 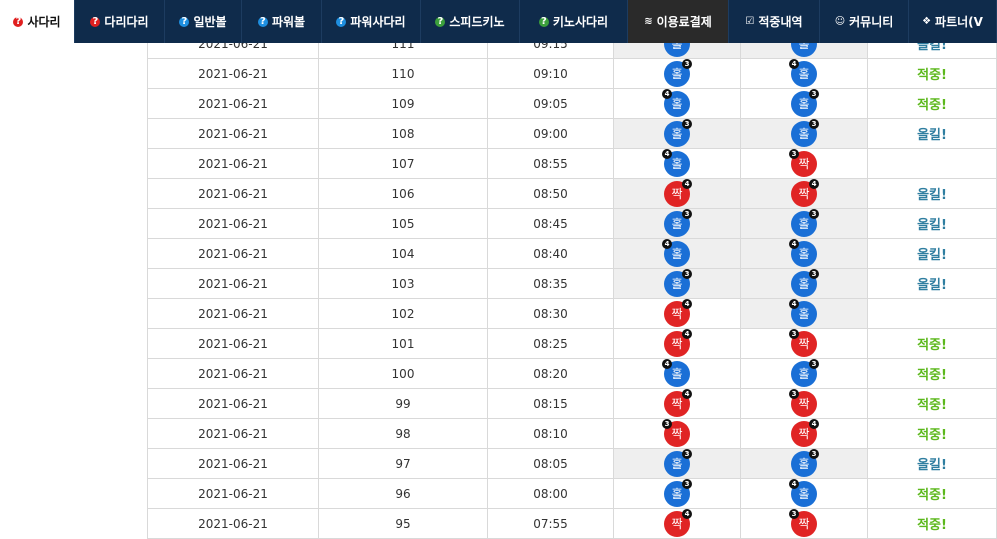 I want to click on tab-0: ? 사다리, so click(x=37, y=21).